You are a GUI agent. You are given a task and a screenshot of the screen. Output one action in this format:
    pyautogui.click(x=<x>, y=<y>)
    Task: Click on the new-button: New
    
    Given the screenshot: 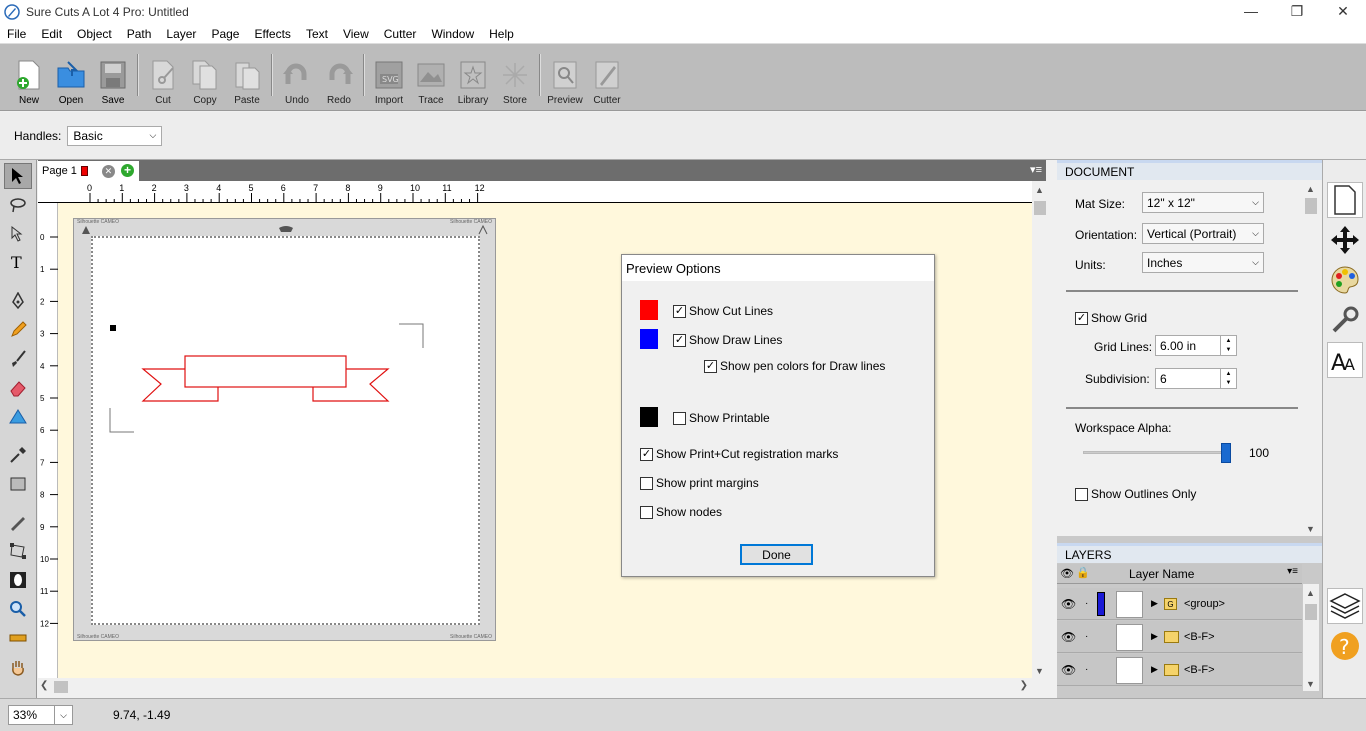 What is the action you would take?
    pyautogui.click(x=29, y=80)
    